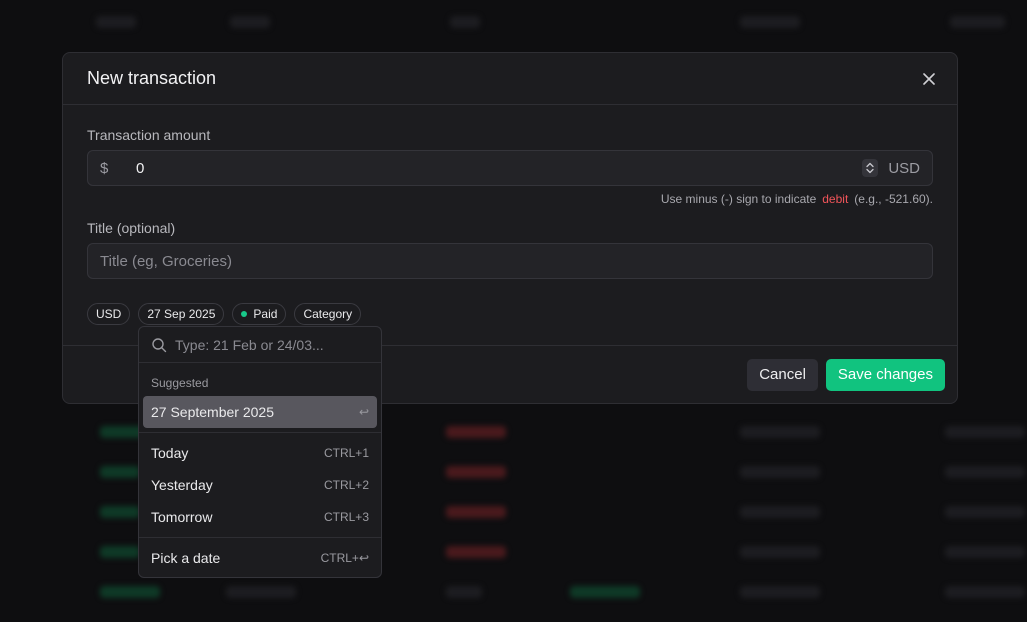 The height and width of the screenshot is (622, 1027). I want to click on suggested-date-label: 27 September 2025, so click(212, 412).